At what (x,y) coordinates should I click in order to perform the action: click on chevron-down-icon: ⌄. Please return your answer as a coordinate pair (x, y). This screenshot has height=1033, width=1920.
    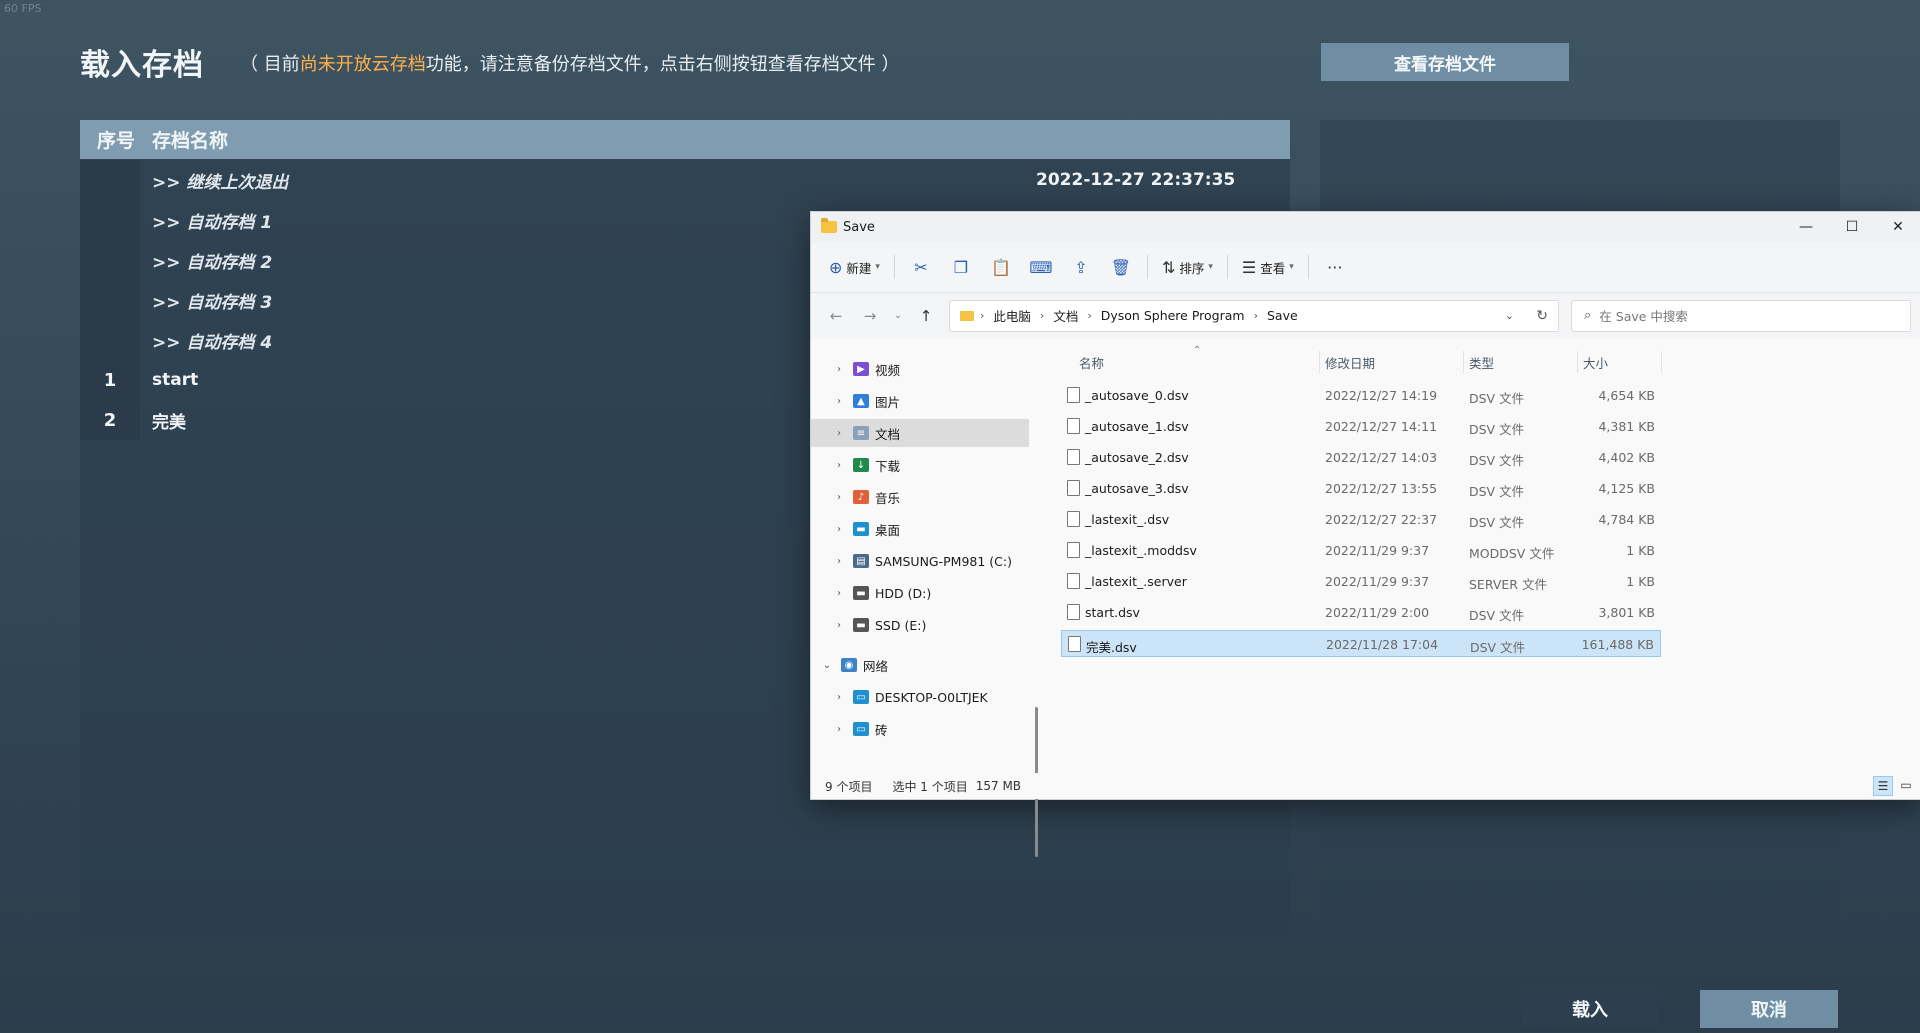
    Looking at the image, I should click on (827, 665).